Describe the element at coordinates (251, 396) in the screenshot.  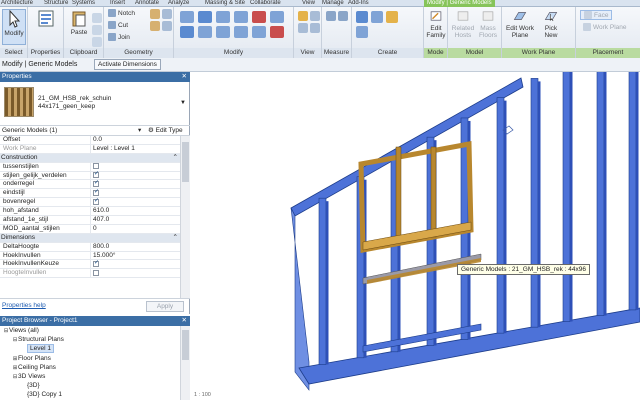
I see `view-scale: 1 : 100` at that location.